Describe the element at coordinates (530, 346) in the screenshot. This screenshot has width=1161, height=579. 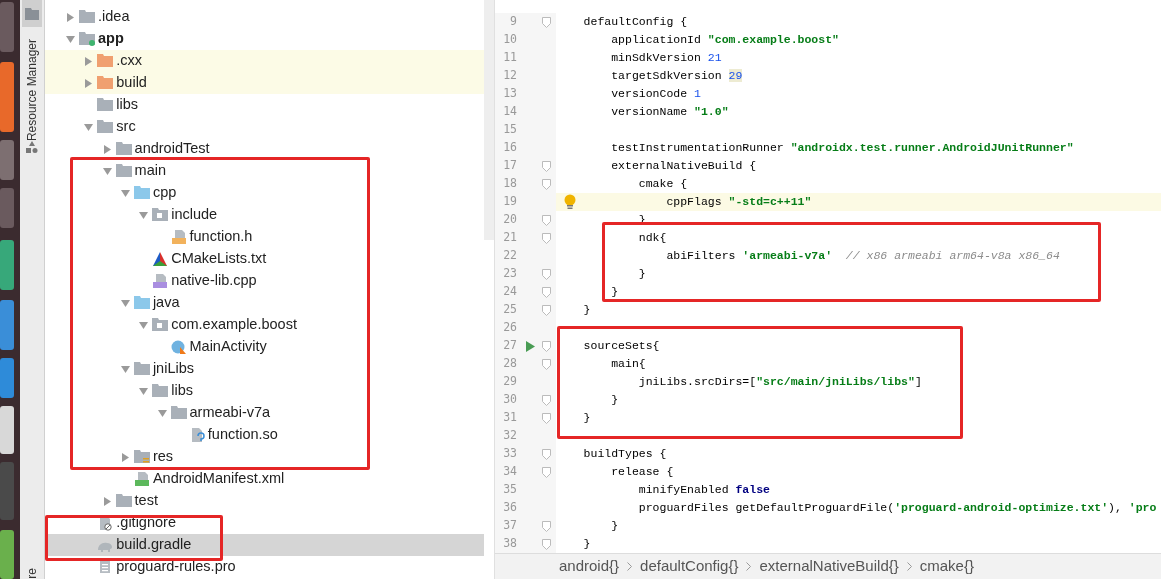
I see `run-icon` at that location.